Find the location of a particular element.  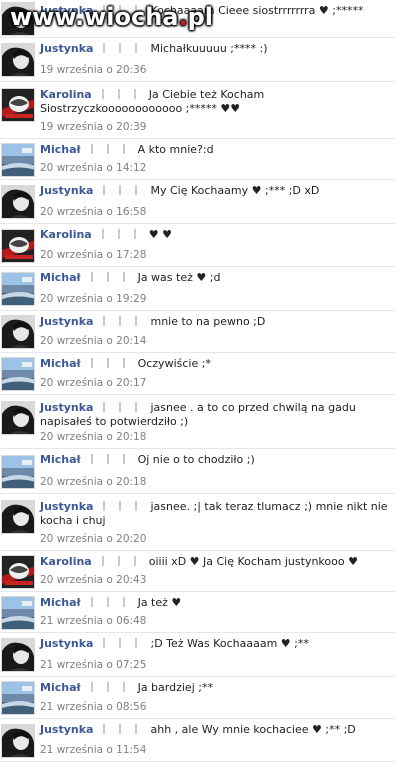

comment-body: Karolina ♥ ♥ is located at coordinates (215, 235).